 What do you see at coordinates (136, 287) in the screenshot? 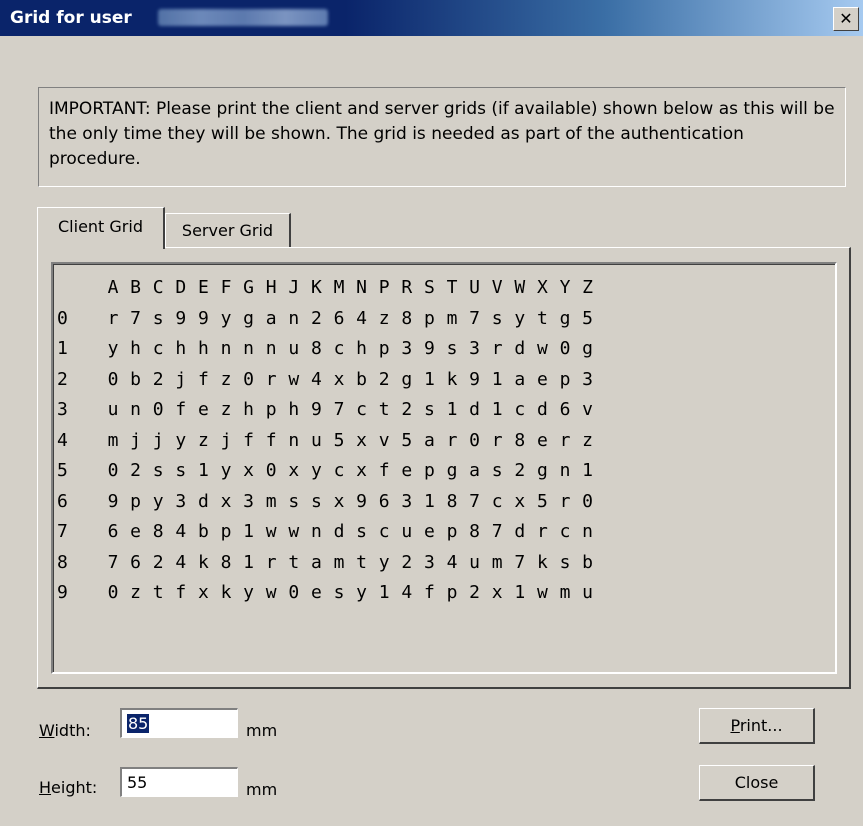
I see `grid-column-header: B` at bounding box center [136, 287].